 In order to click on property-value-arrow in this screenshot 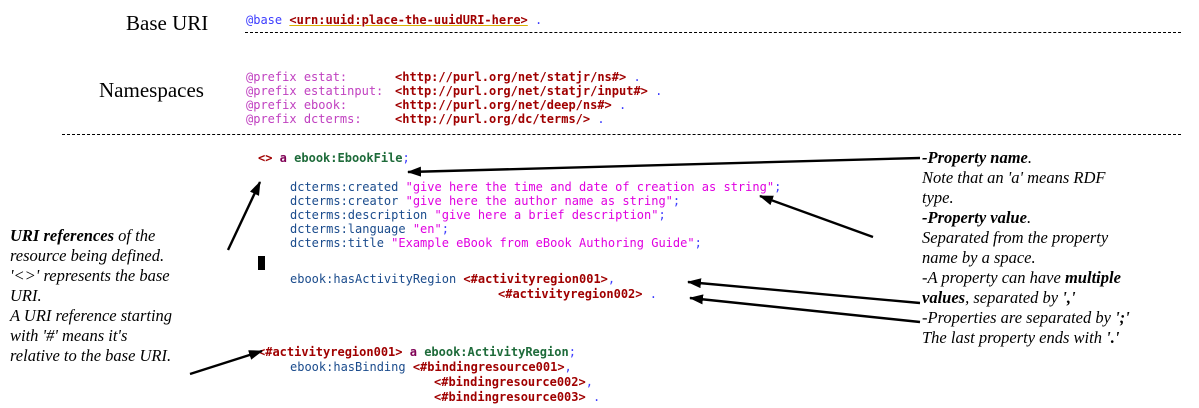, I will do `click(816, 216)`.